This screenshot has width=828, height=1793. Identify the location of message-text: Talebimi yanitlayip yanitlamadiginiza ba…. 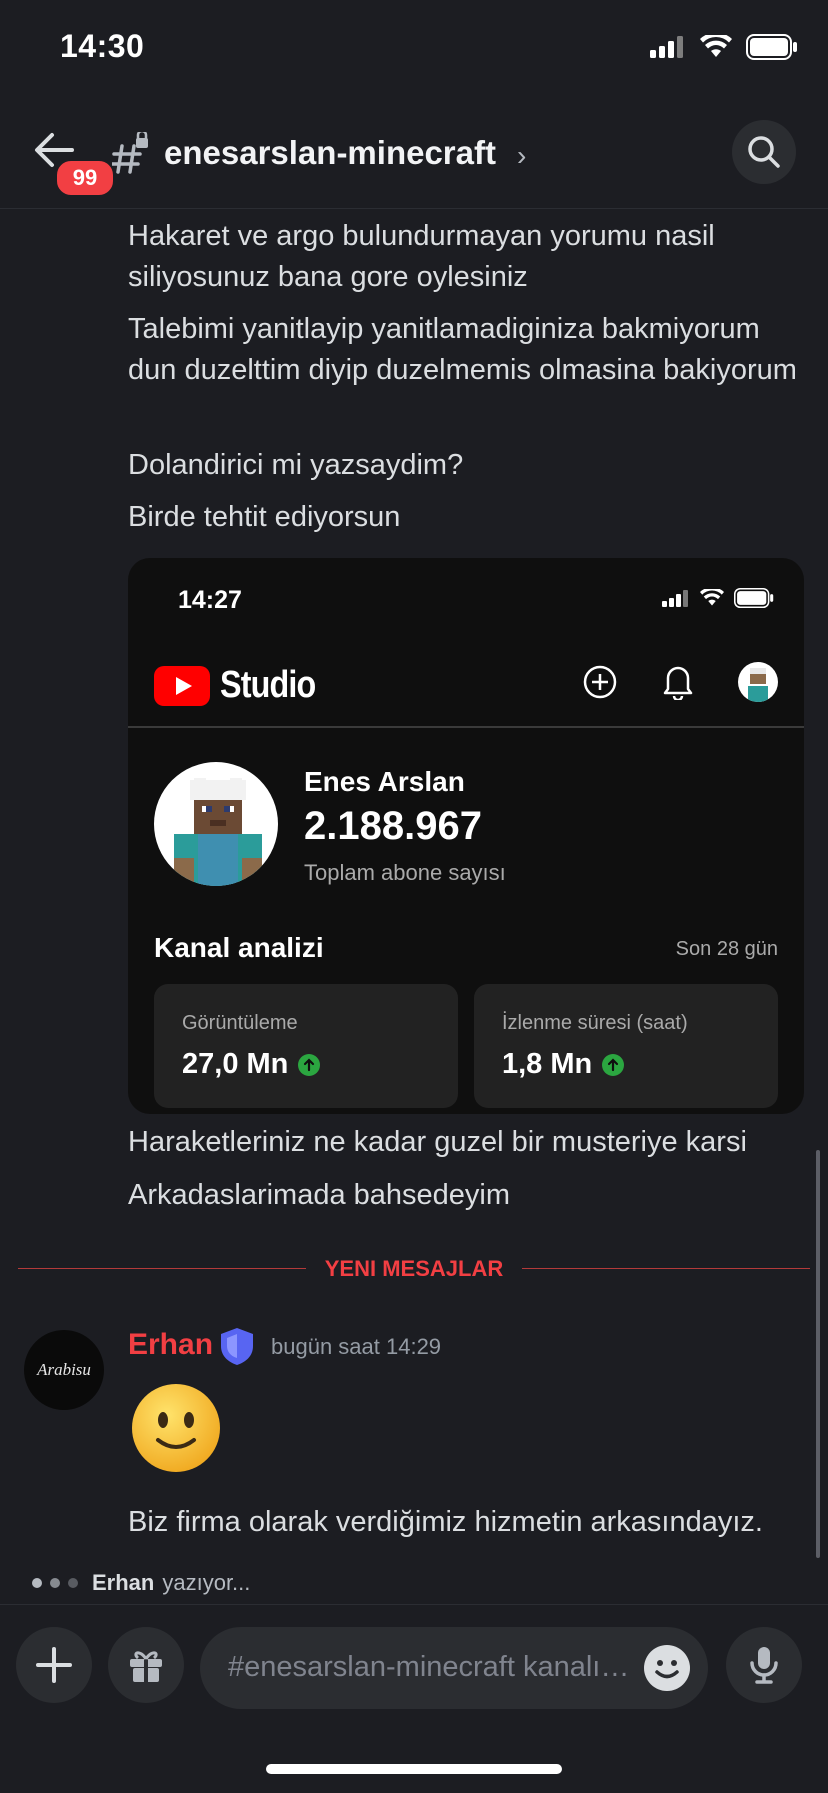
(462, 349).